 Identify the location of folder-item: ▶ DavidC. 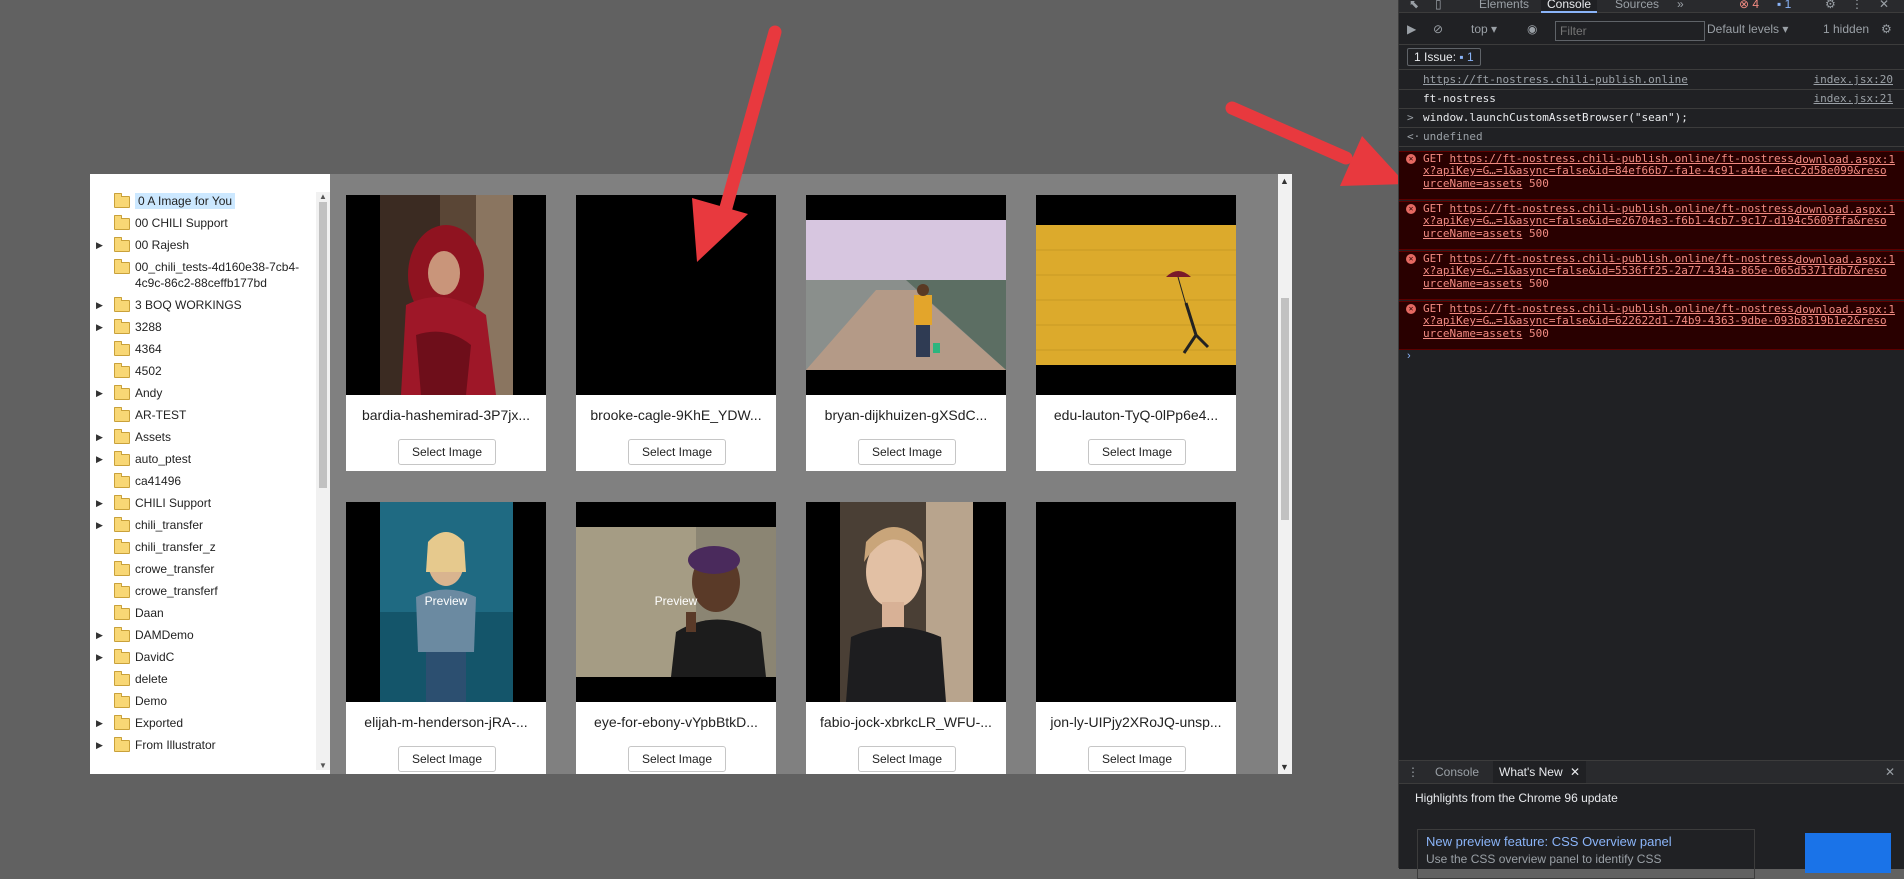
(201, 657).